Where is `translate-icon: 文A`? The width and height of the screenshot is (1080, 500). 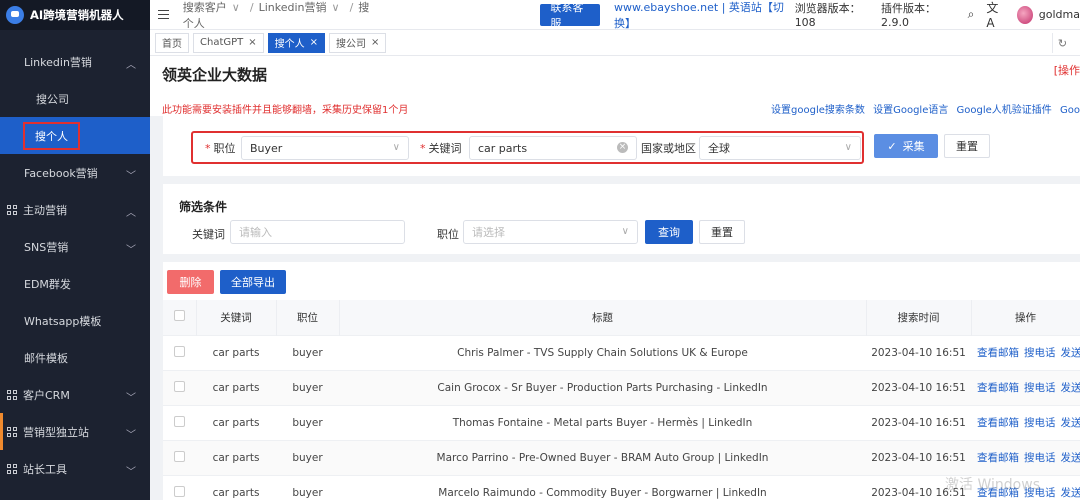
translate-icon: 文A is located at coordinates (995, 15).